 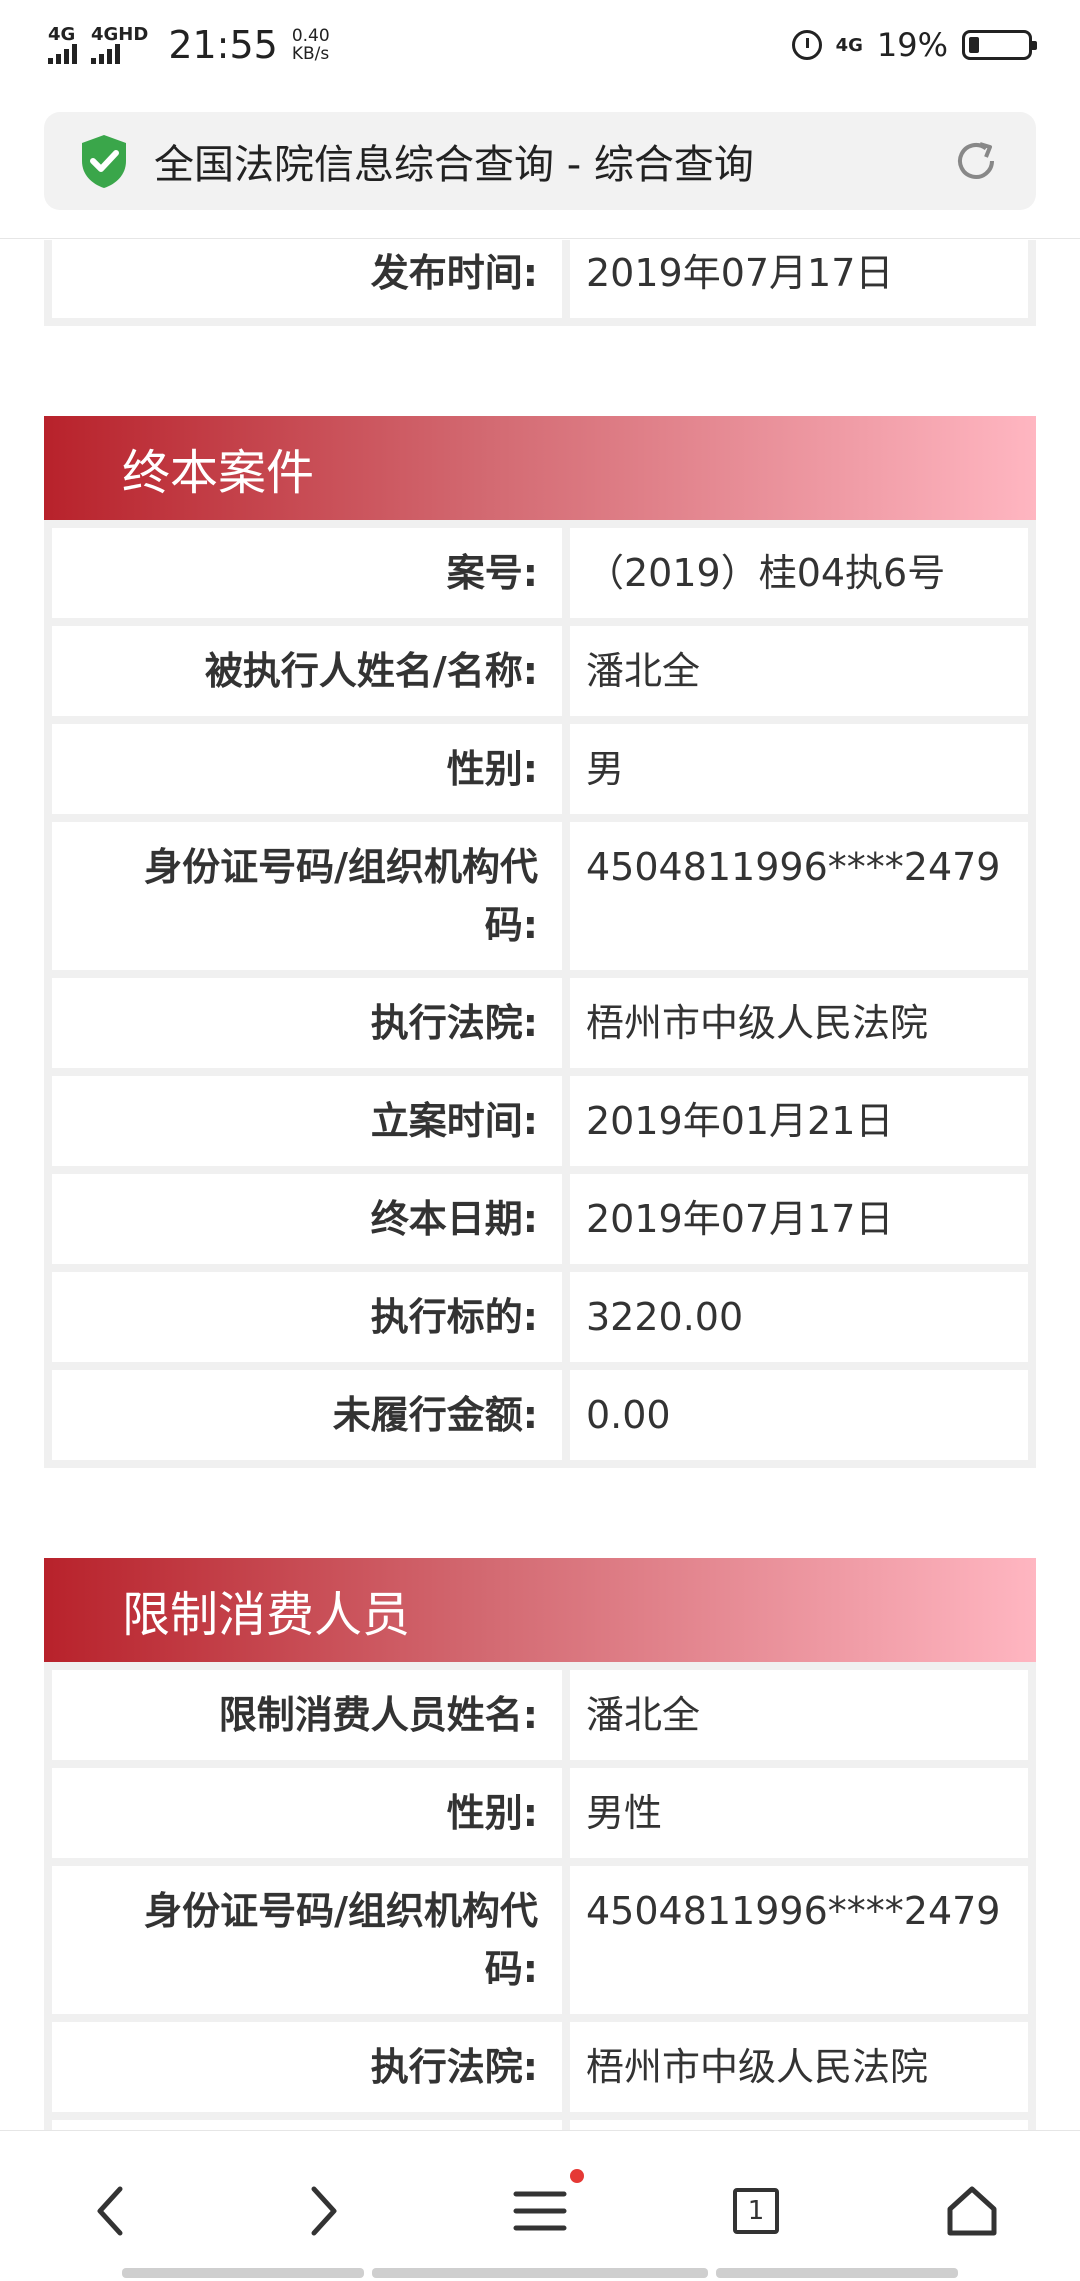 I want to click on table-row: 限制消费人员姓名: 潘北全, so click(x=540, y=1715).